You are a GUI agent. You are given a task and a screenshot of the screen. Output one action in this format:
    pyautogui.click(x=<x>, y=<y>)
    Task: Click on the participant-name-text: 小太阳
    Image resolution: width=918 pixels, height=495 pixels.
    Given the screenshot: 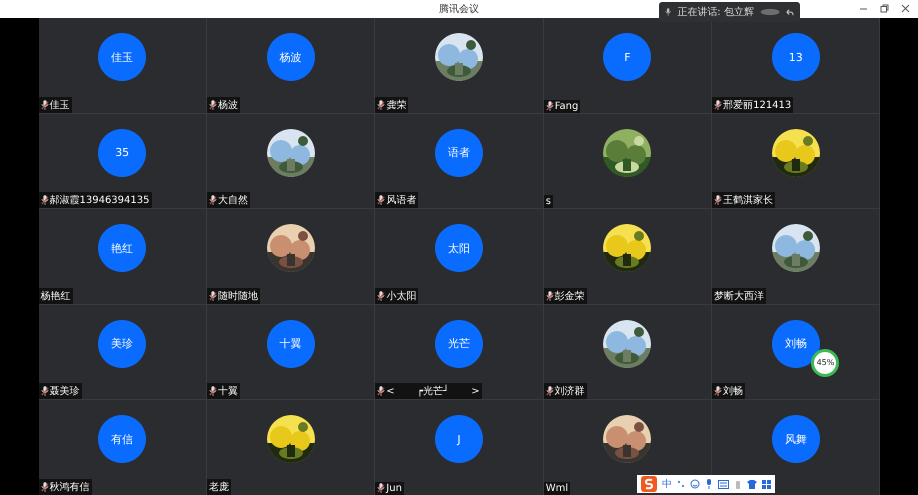 What is the action you would take?
    pyautogui.click(x=401, y=296)
    